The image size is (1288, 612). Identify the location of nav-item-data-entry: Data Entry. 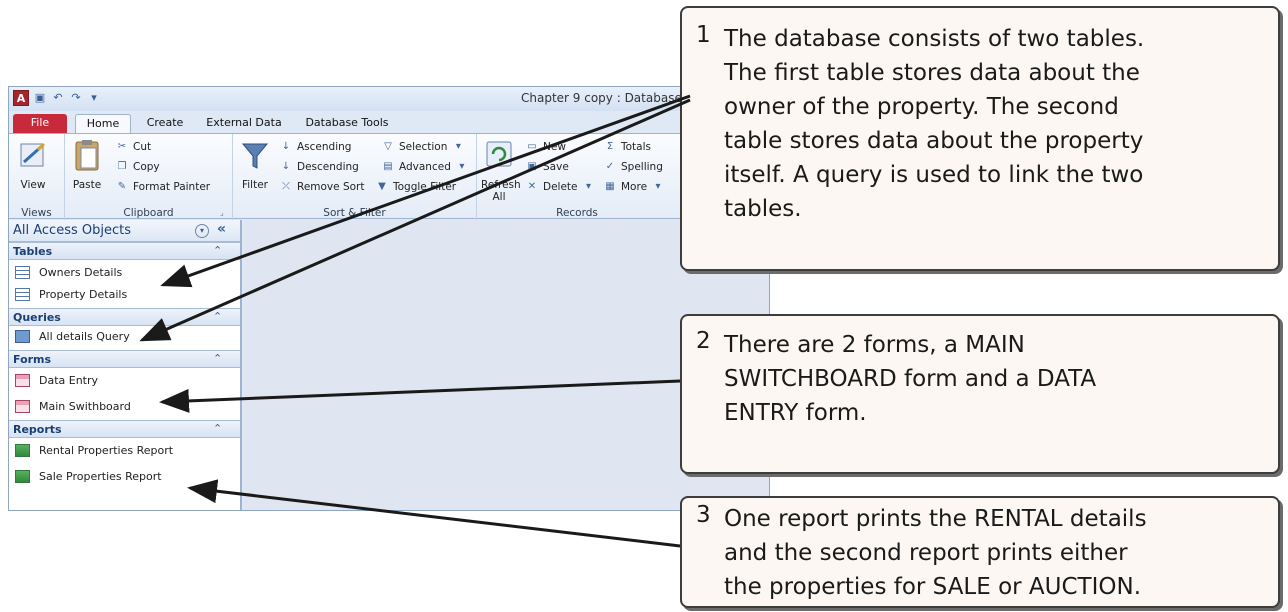
(124, 381).